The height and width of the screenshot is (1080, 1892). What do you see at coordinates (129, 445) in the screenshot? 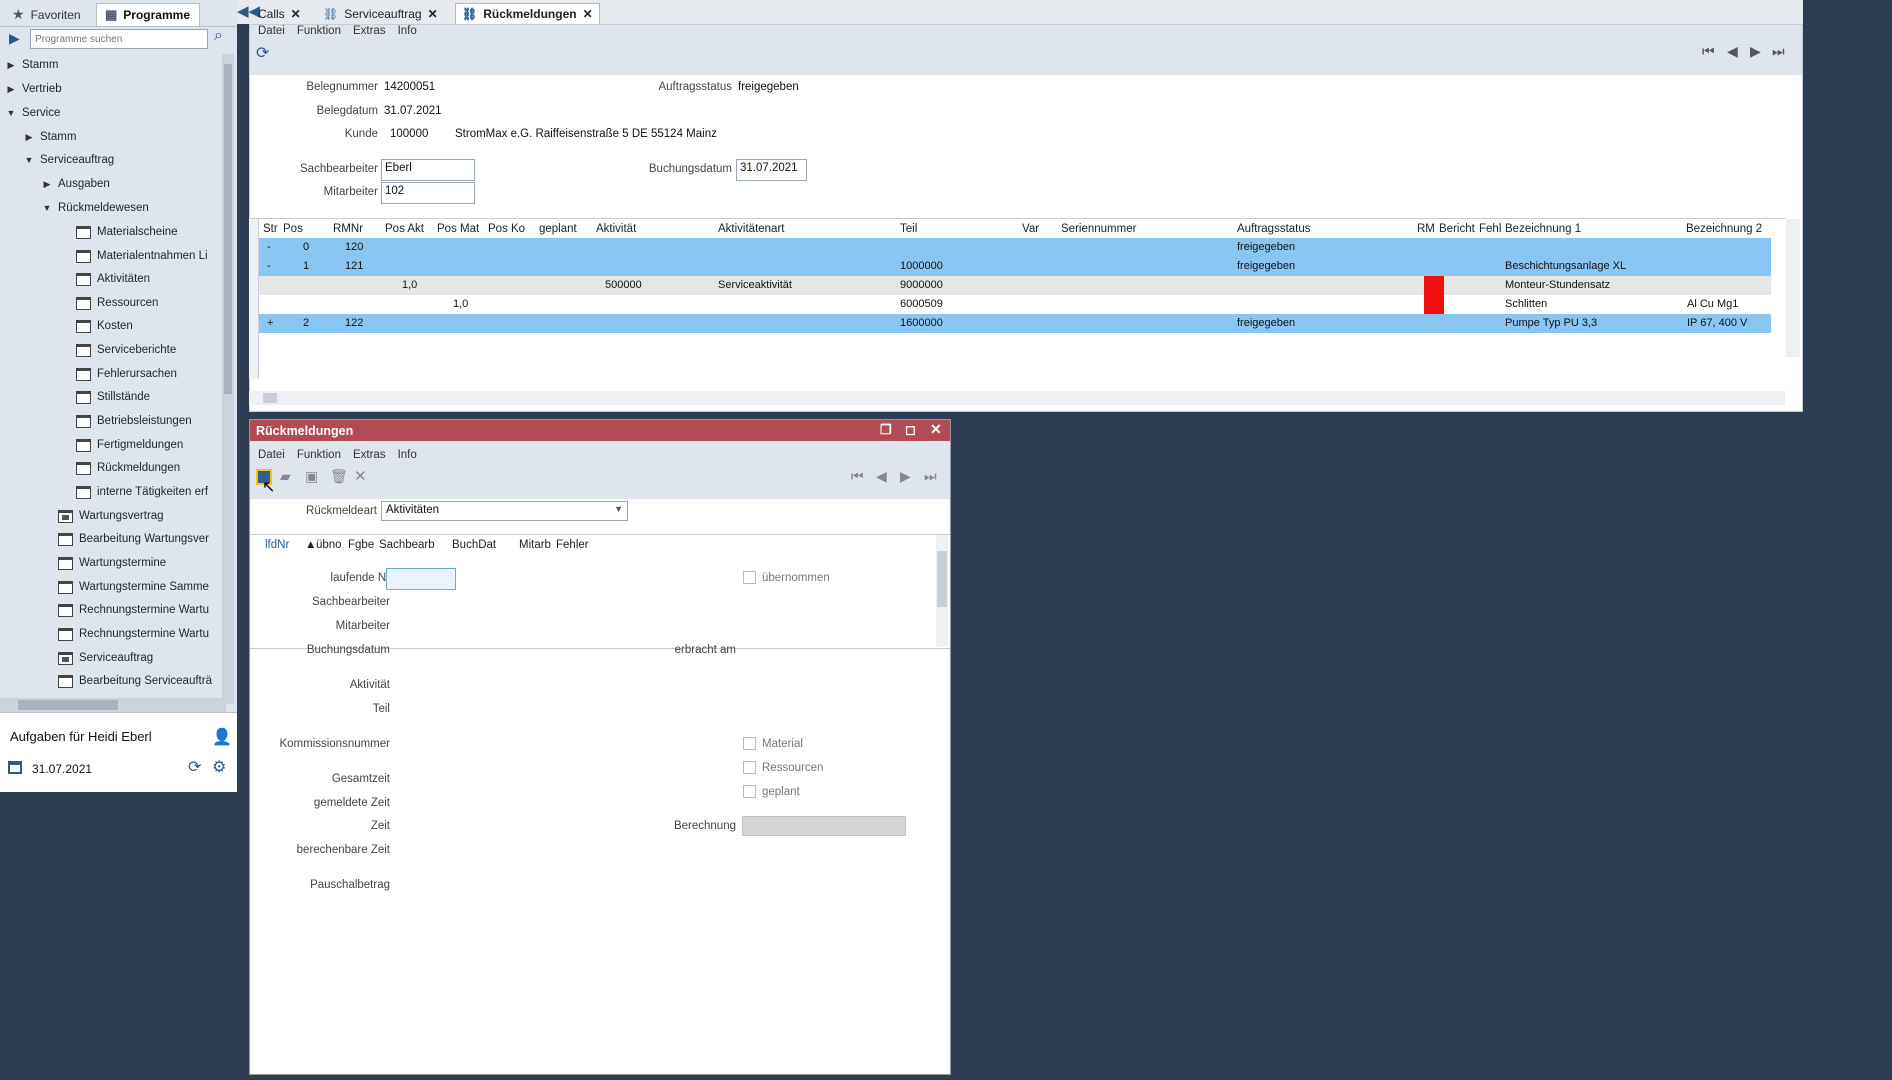
I see `tree-item-fertigmeldungen: Fertigmeldungen` at bounding box center [129, 445].